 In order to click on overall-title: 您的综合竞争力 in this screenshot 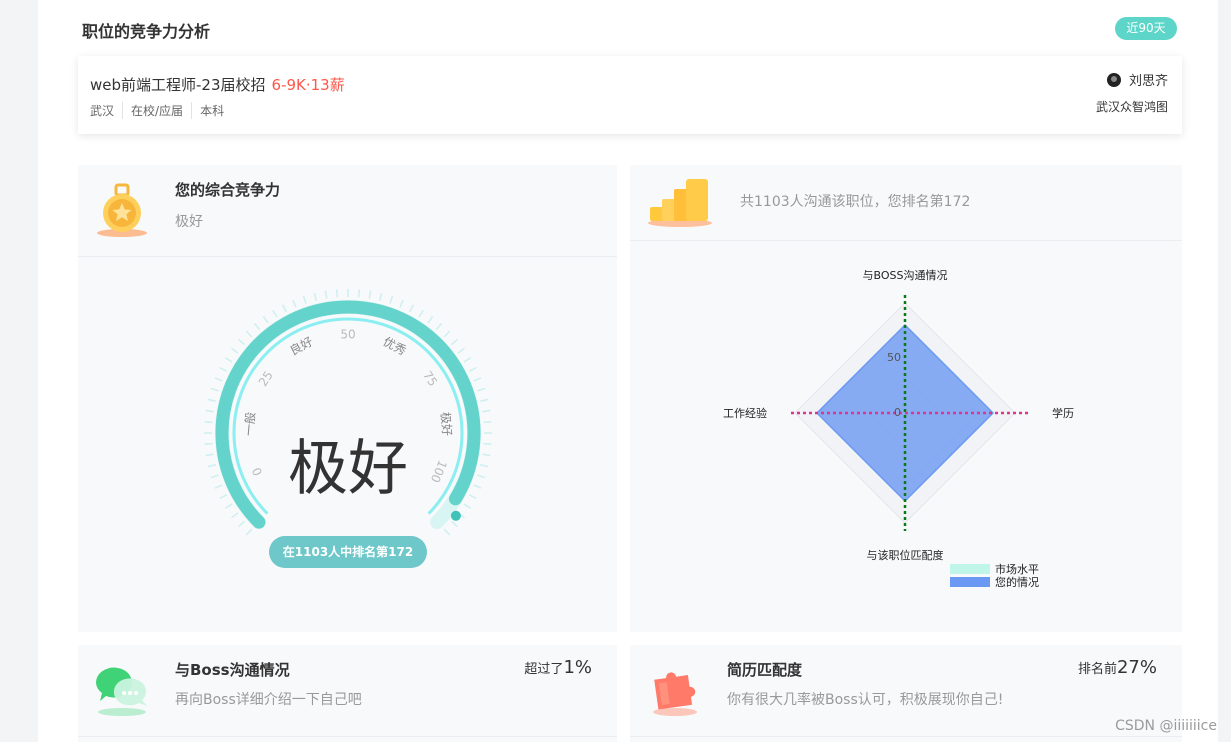, I will do `click(228, 190)`.